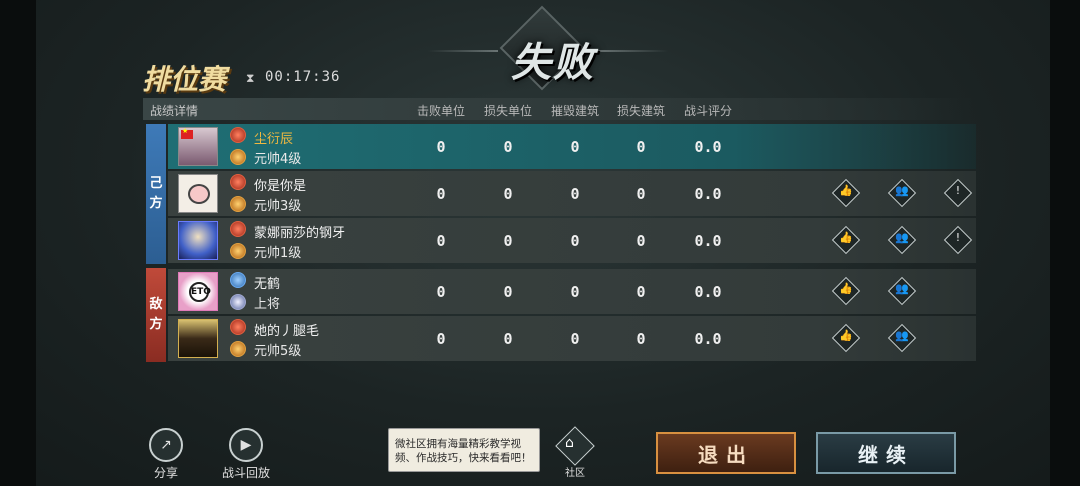 Image resolution: width=1080 pixels, height=486 pixels. What do you see at coordinates (174, 111) in the screenshot?
I see `table-header-label: 战绩详情` at bounding box center [174, 111].